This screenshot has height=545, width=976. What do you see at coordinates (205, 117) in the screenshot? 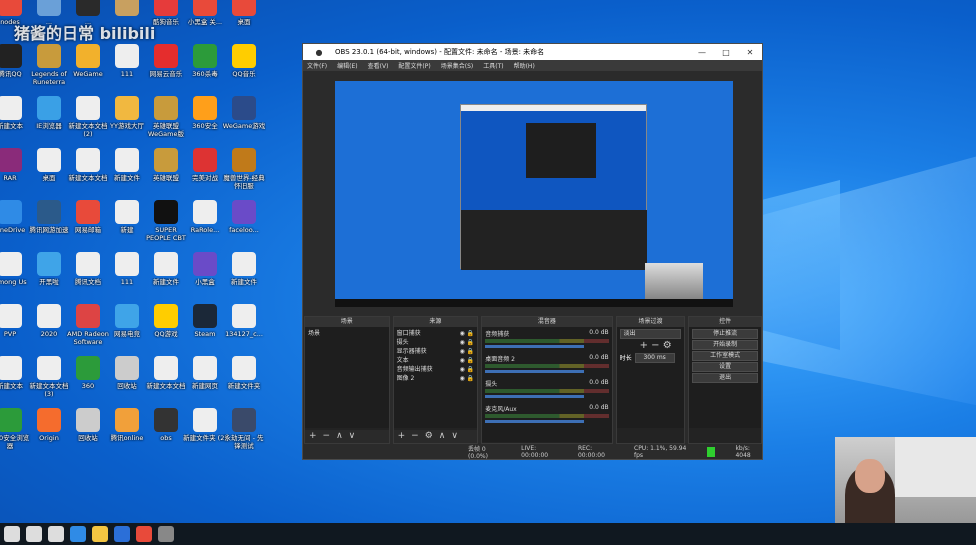
I see `desktop-icon: 360安全` at bounding box center [205, 117].